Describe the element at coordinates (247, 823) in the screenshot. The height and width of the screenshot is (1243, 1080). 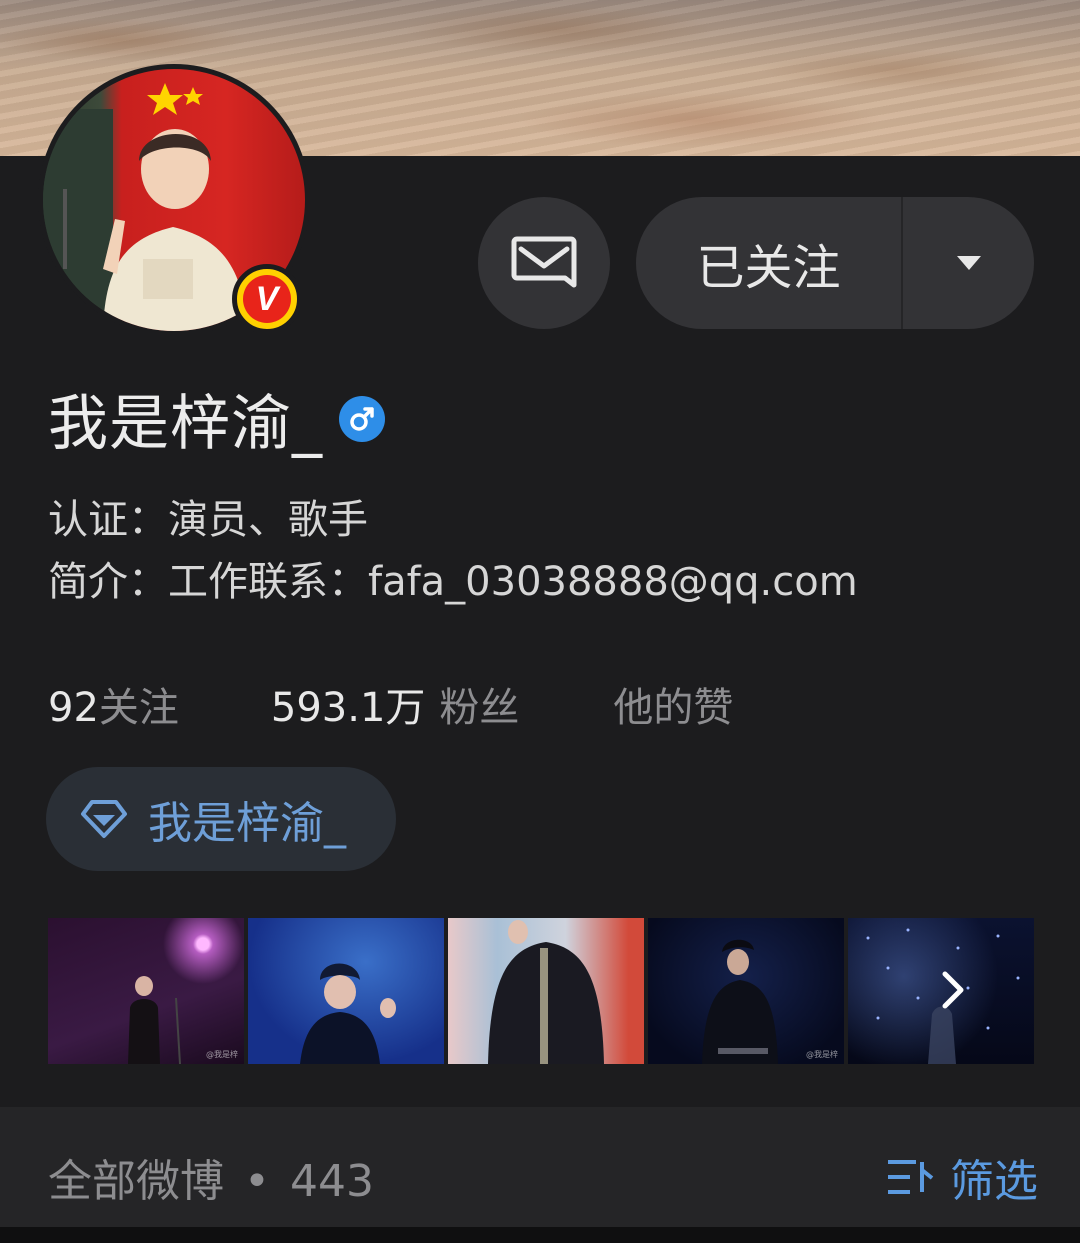
I see `supertopic-label: 我是梓渝_` at that location.